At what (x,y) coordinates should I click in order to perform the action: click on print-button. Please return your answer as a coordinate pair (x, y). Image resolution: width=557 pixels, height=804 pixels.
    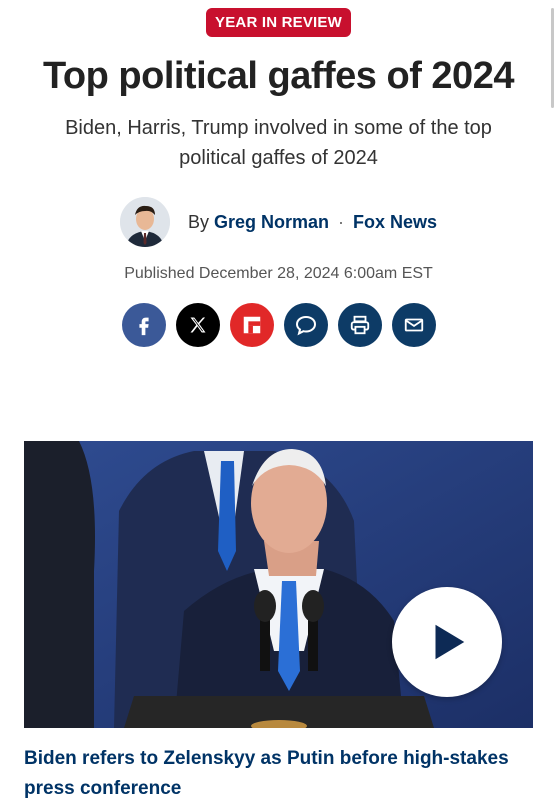
    Looking at the image, I should click on (359, 325).